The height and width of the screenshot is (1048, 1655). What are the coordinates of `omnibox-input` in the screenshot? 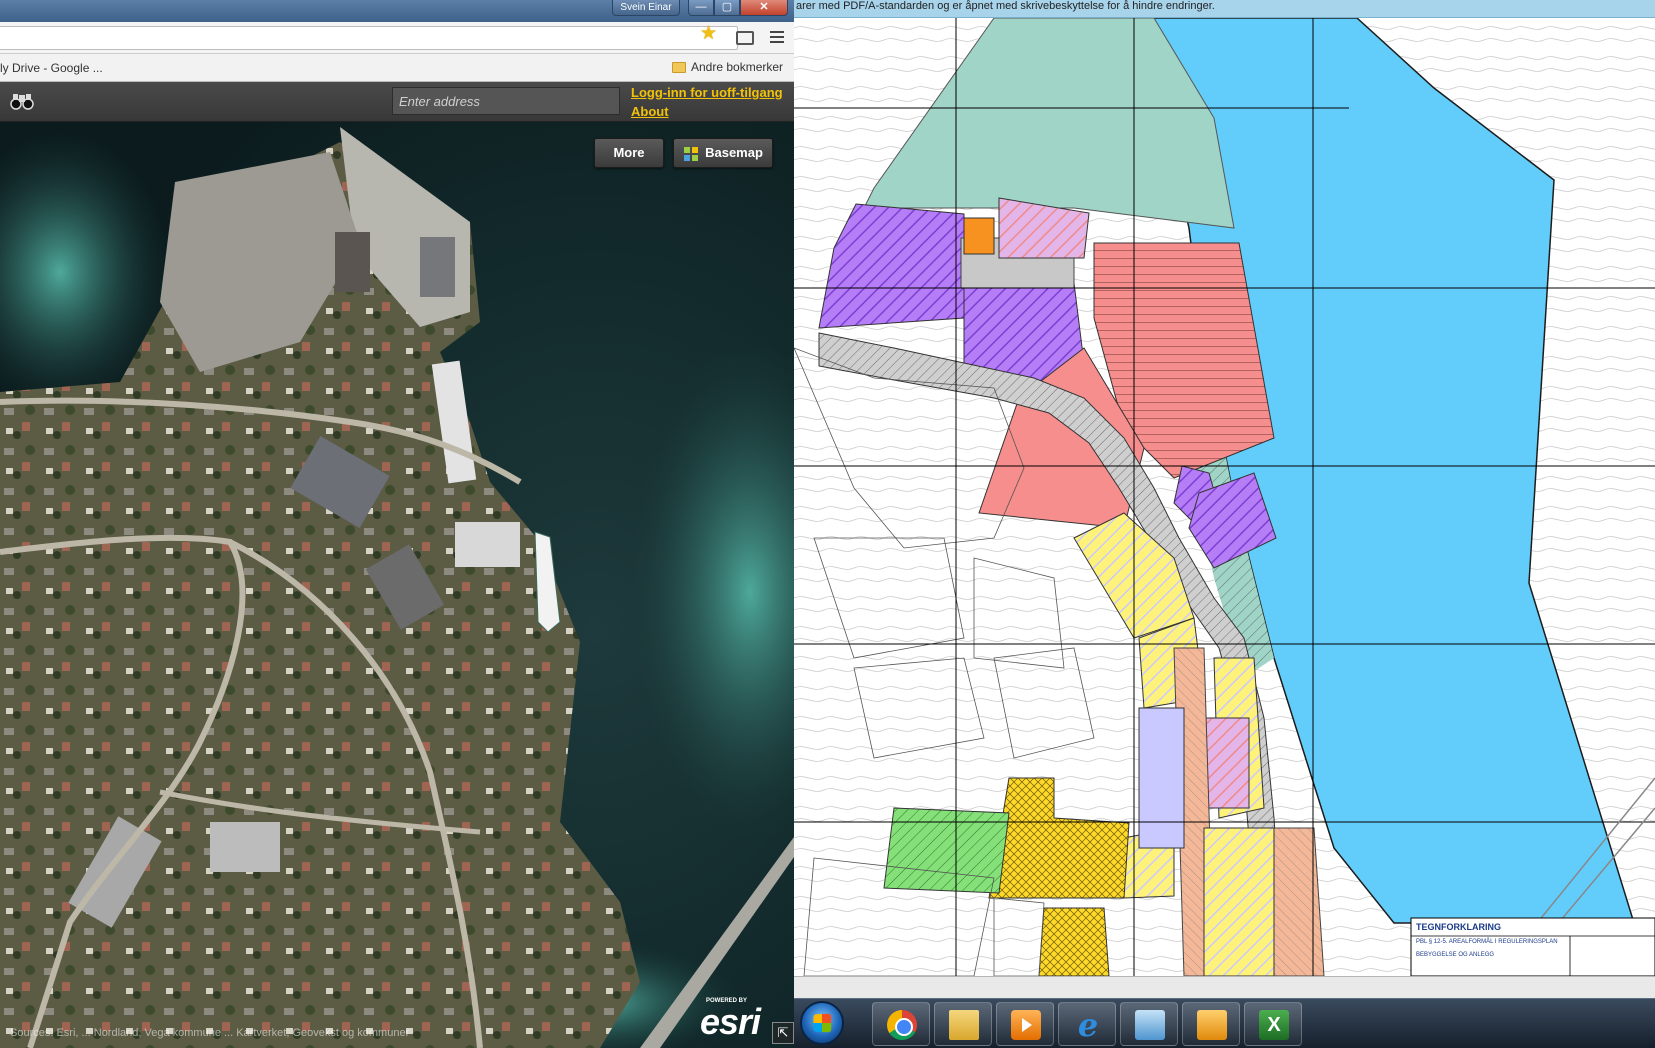 It's located at (369, 38).